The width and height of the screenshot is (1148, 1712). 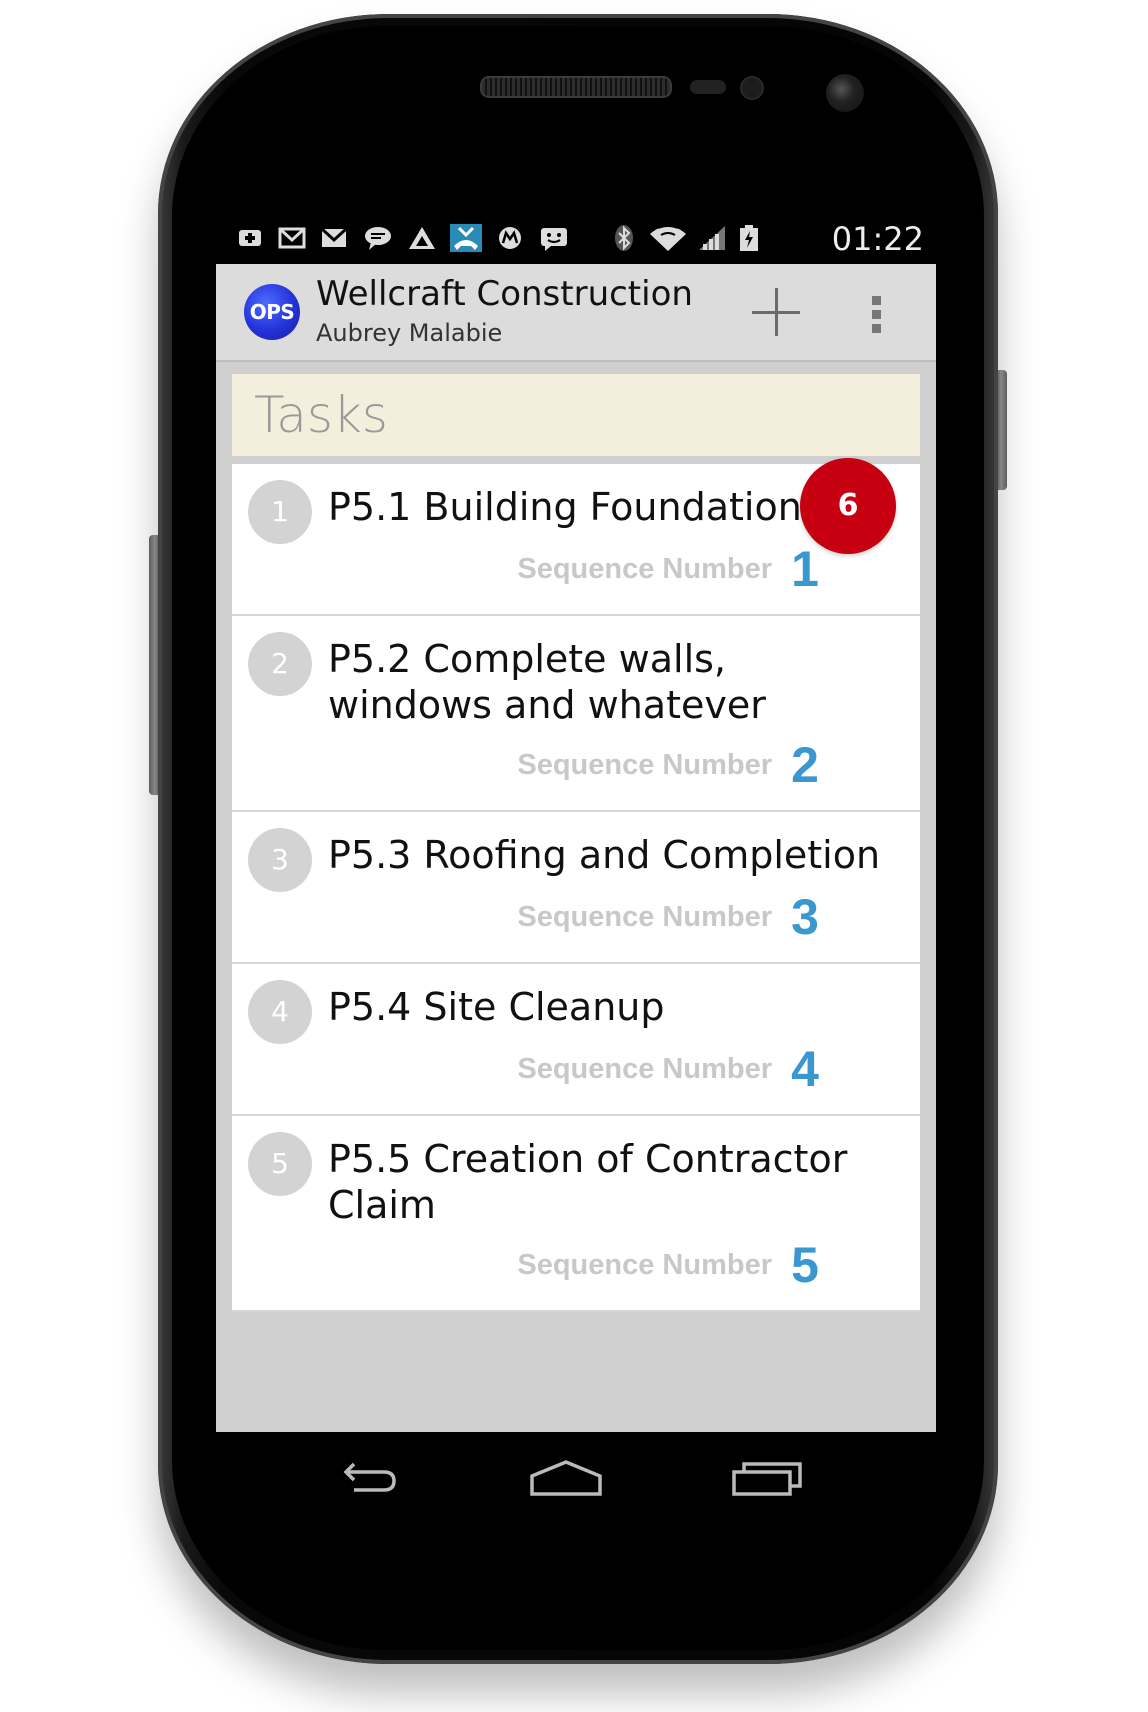 I want to click on task-number-circle: 2, so click(x=280, y=664).